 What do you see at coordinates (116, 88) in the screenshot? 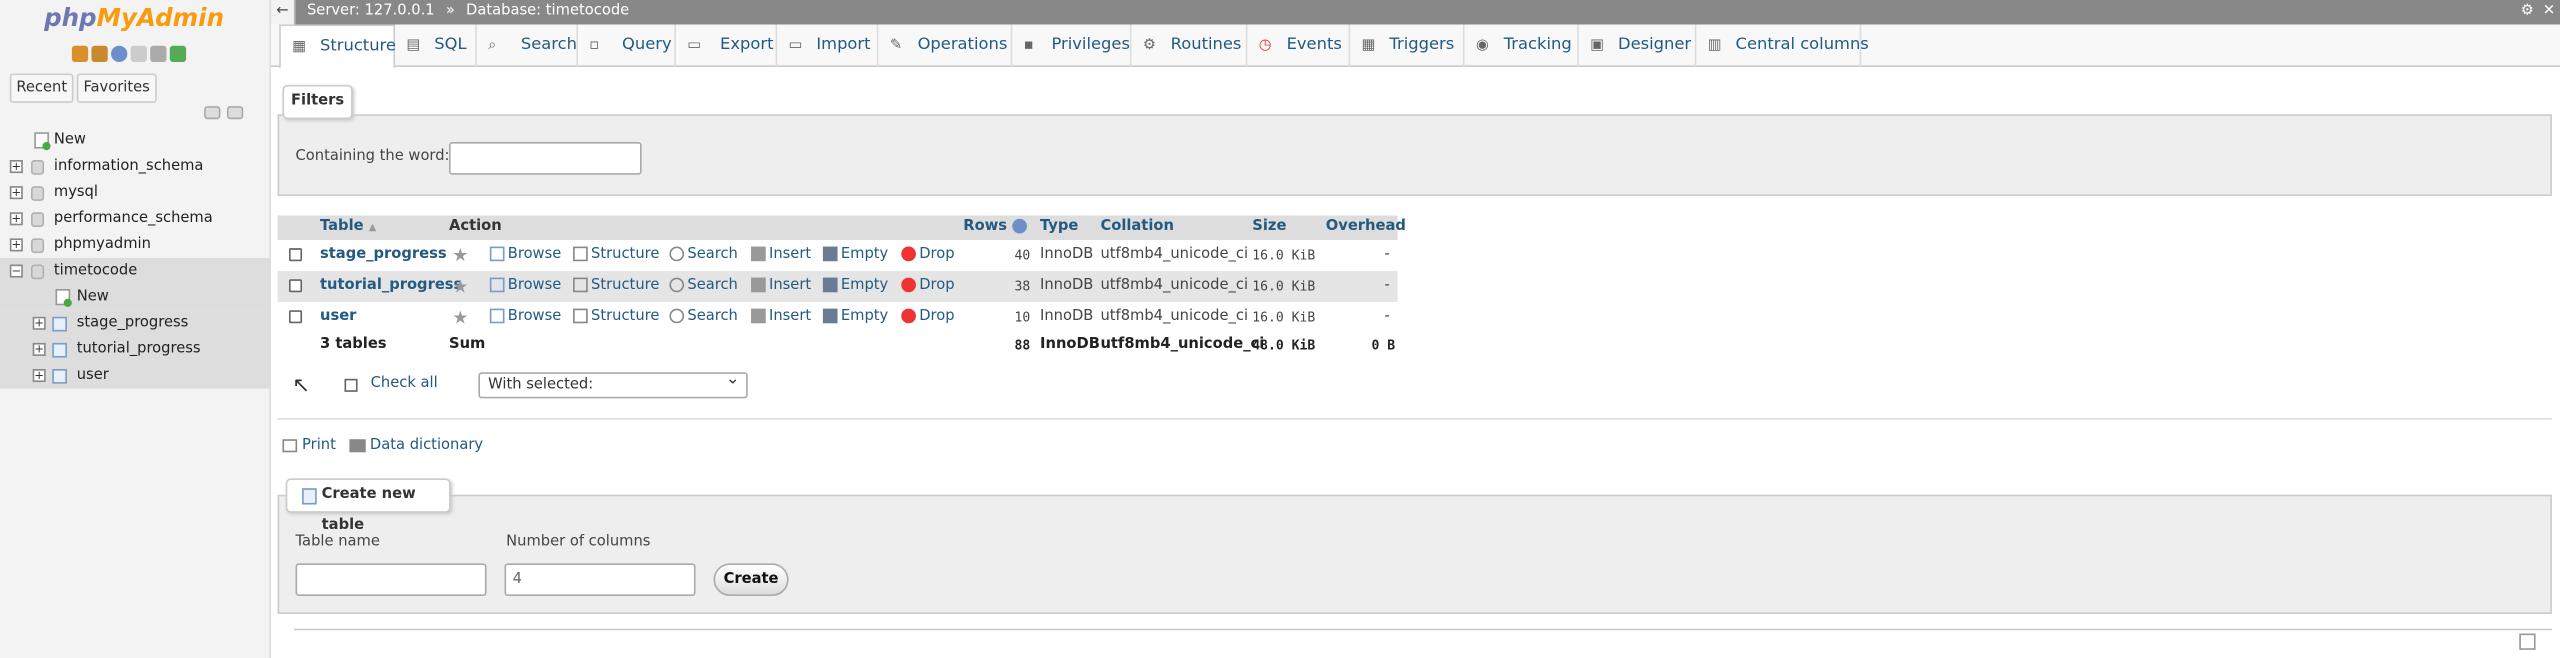
I see `favorites-tab: Favorites` at bounding box center [116, 88].